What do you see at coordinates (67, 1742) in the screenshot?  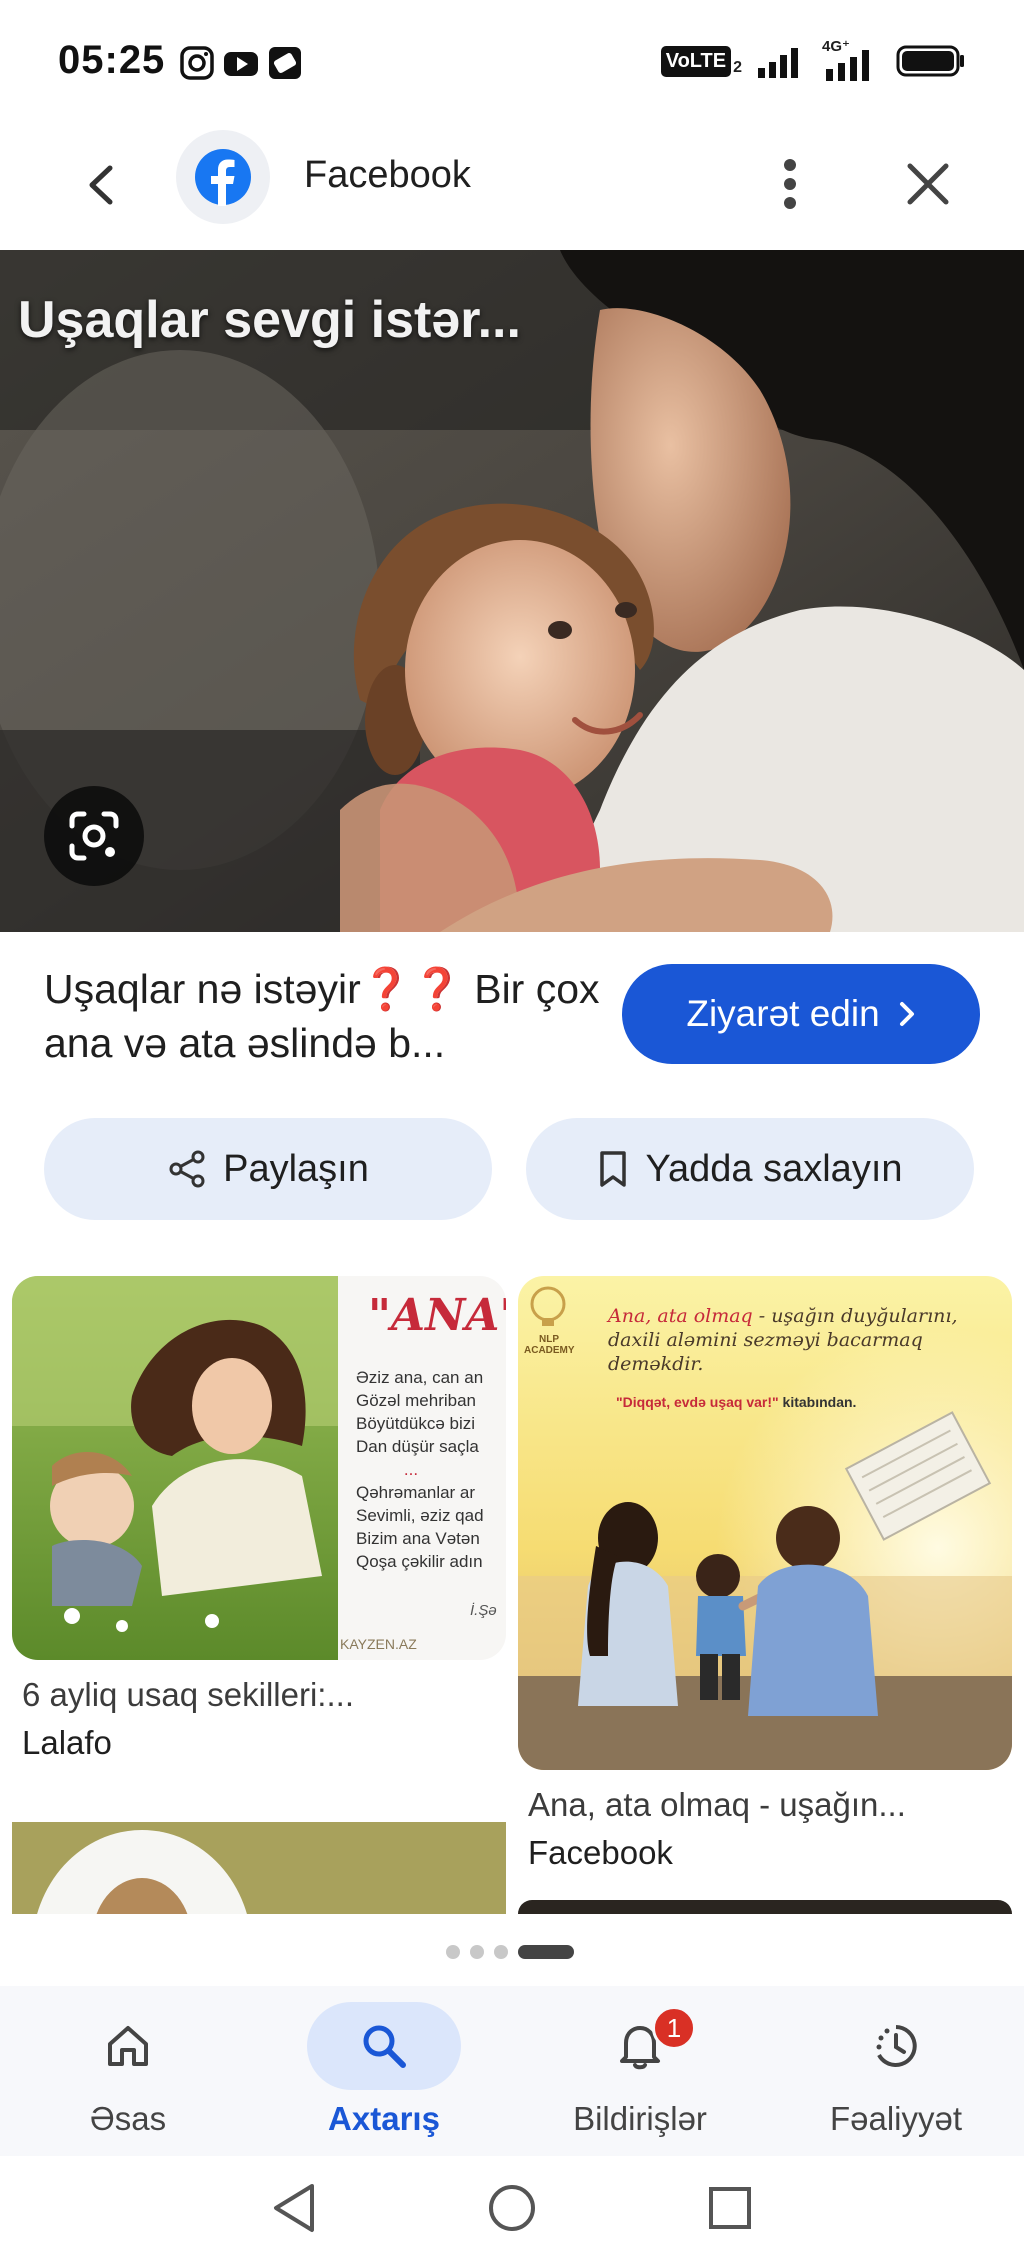 I see `related-source-1: Lalafo` at bounding box center [67, 1742].